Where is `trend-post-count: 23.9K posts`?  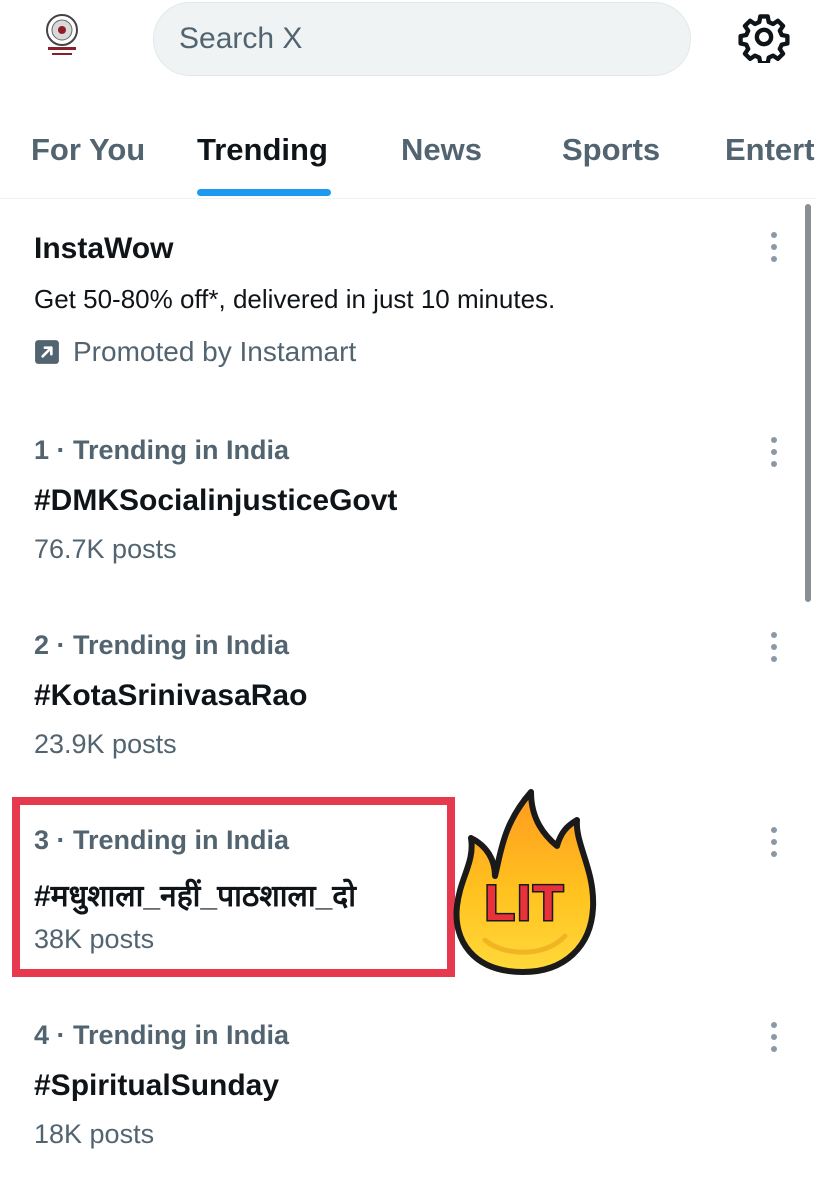
trend-post-count: 23.9K posts is located at coordinates (105, 744).